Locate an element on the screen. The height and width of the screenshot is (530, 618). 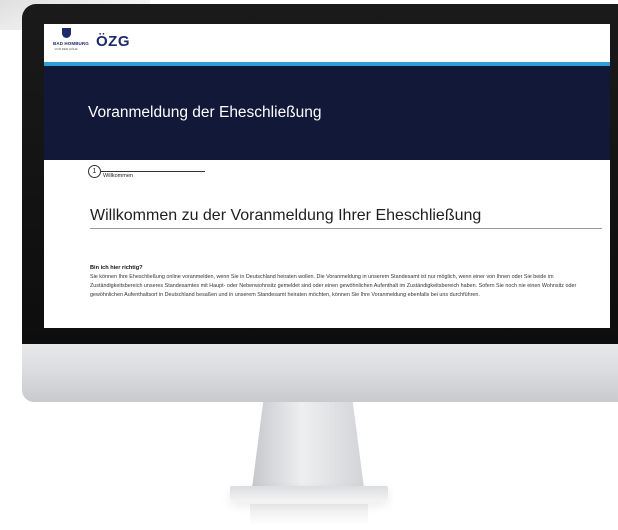
crest-shield-icon is located at coordinates (66, 33).